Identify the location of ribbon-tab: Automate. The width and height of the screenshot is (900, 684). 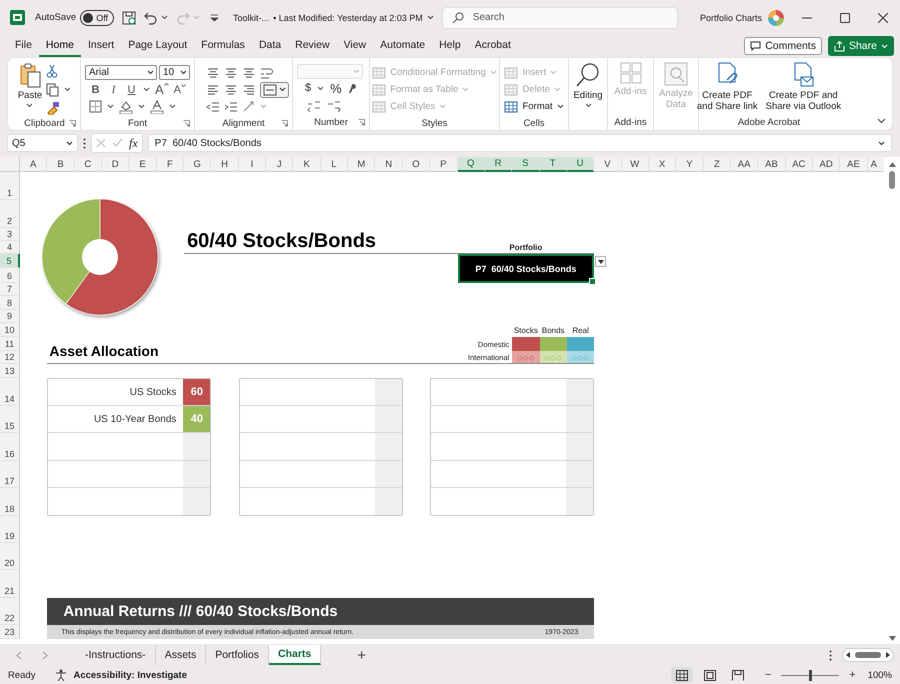
(402, 46).